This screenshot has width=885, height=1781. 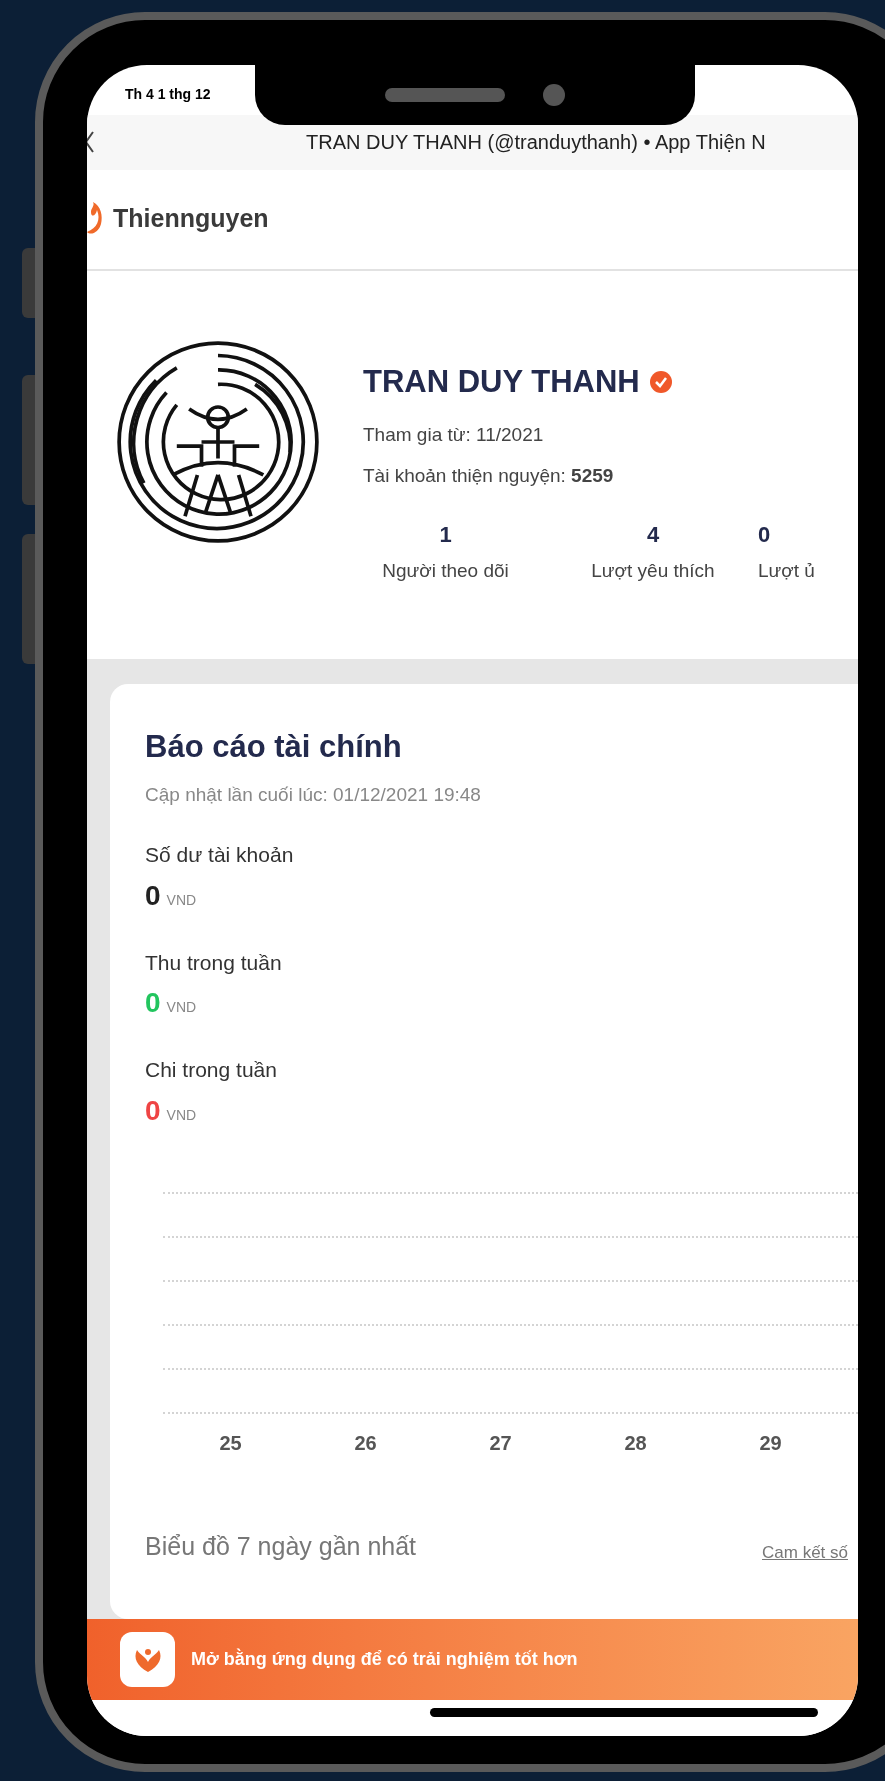 I want to click on account-number: Tài khoản thiện nguyện: 5259, so click(x=489, y=475).